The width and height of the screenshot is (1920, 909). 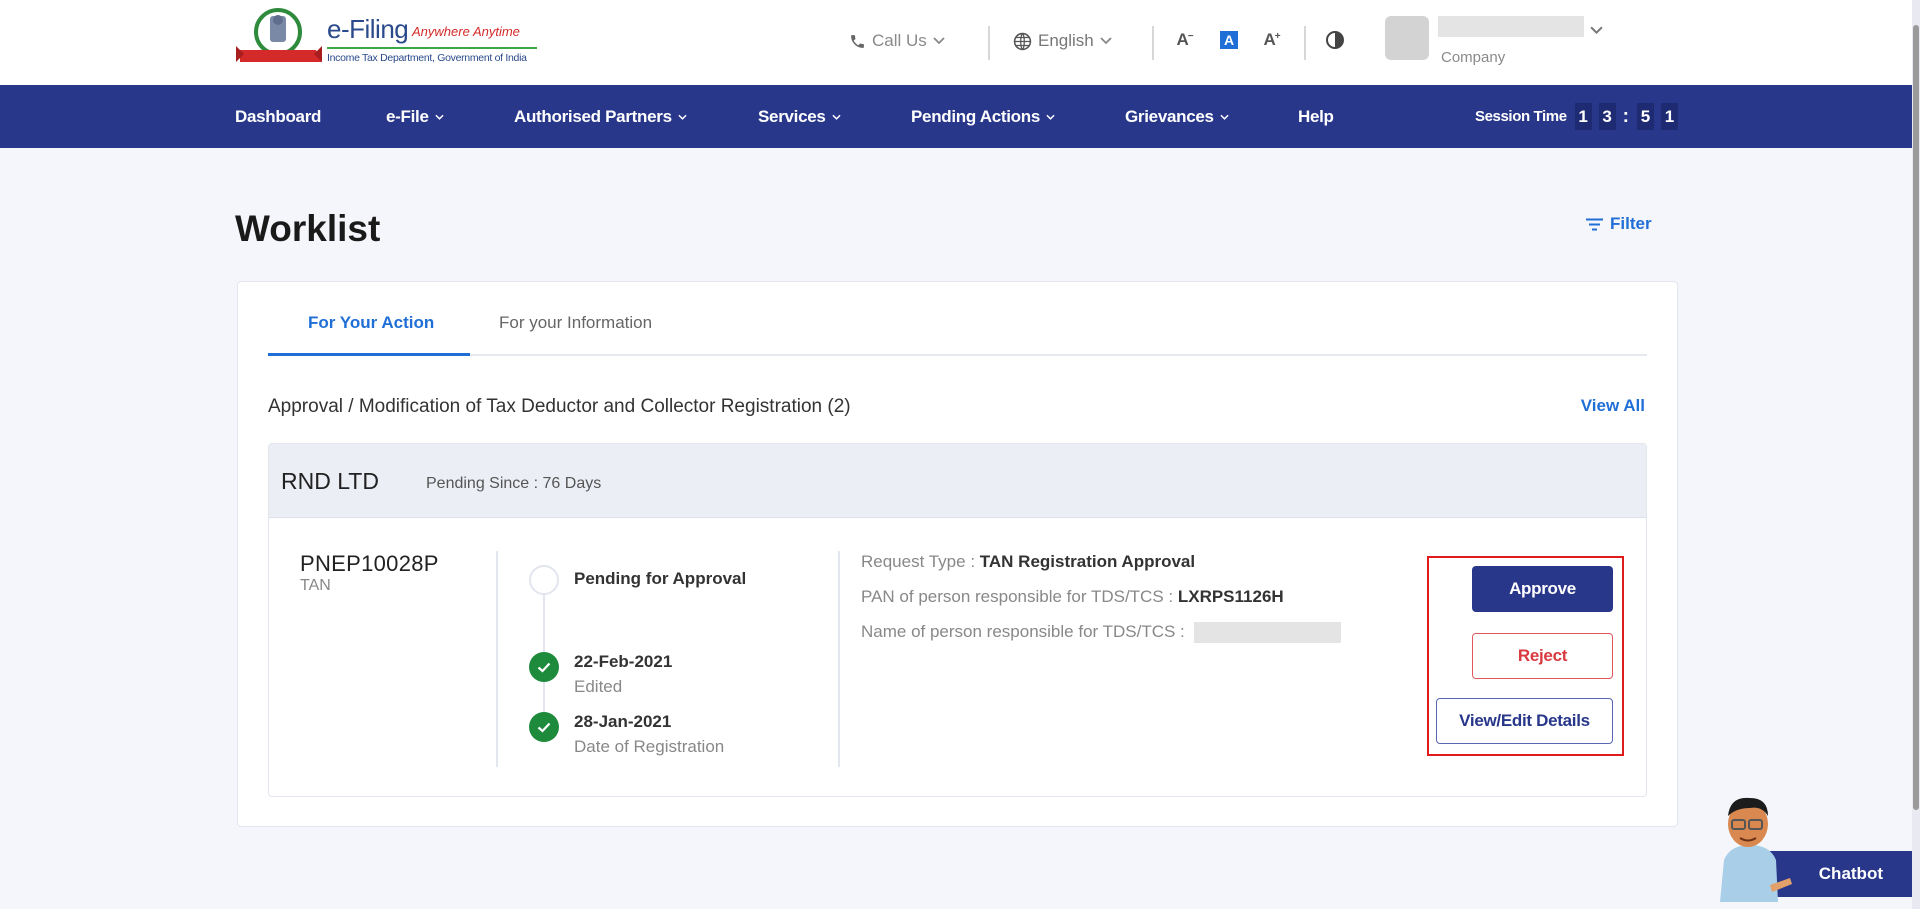 What do you see at coordinates (1022, 41) in the screenshot?
I see `globe-icon` at bounding box center [1022, 41].